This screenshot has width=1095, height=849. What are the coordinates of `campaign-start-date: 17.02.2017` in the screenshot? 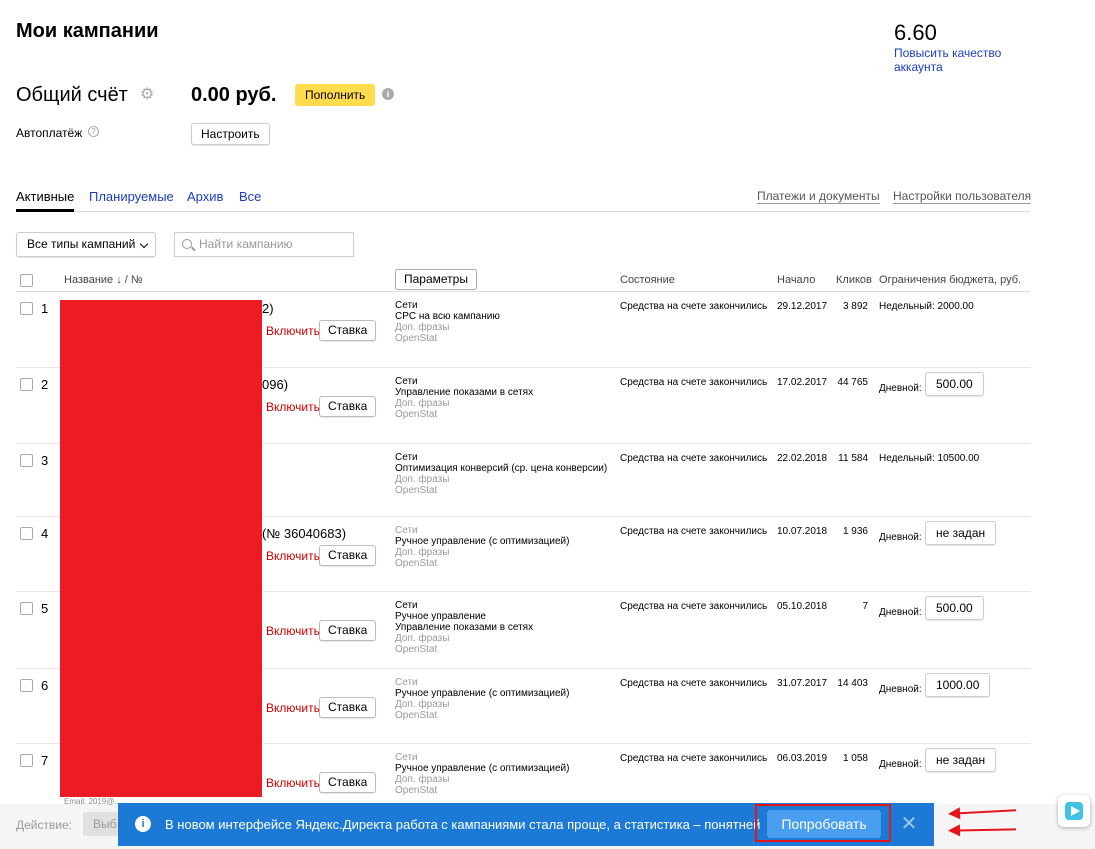 It's located at (802, 382).